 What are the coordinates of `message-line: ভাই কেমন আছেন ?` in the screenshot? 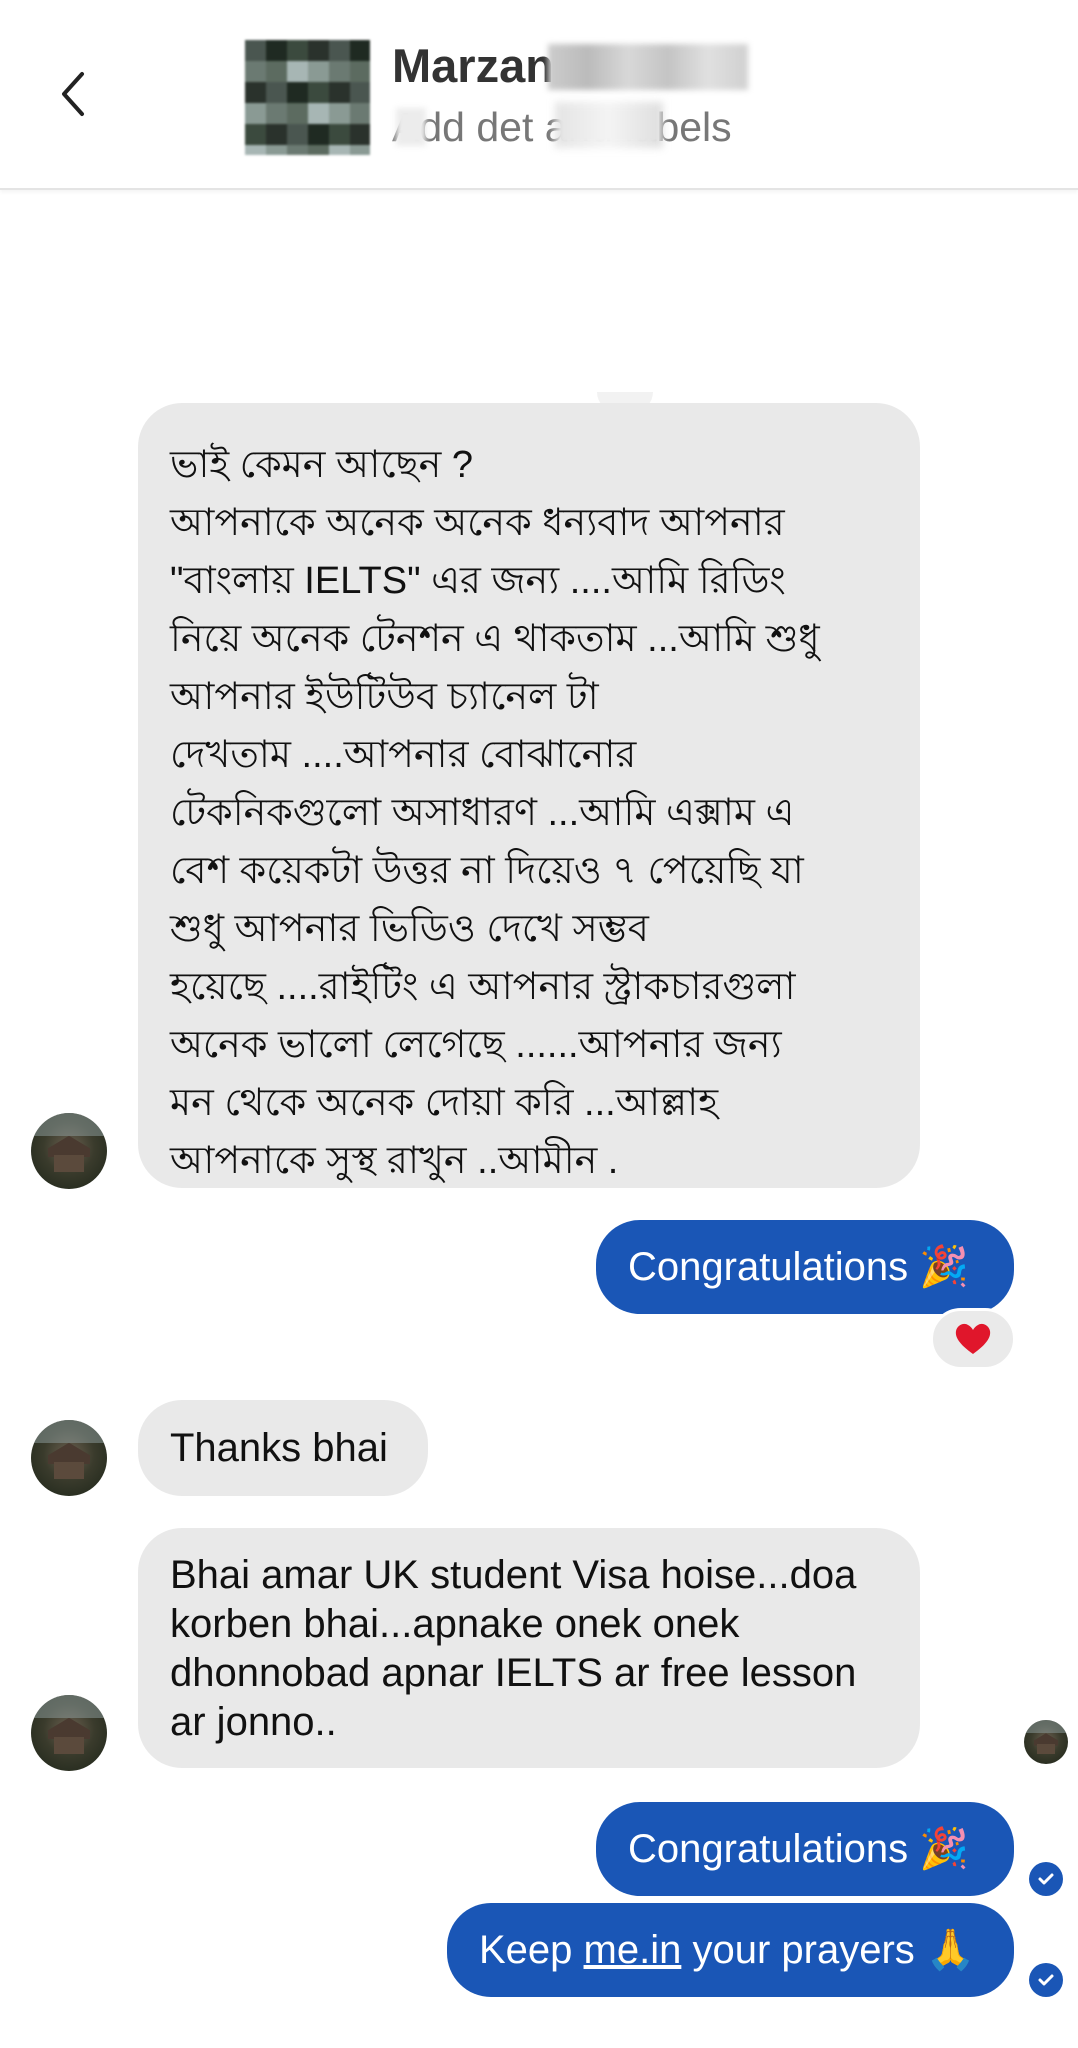 It's located at (321, 465).